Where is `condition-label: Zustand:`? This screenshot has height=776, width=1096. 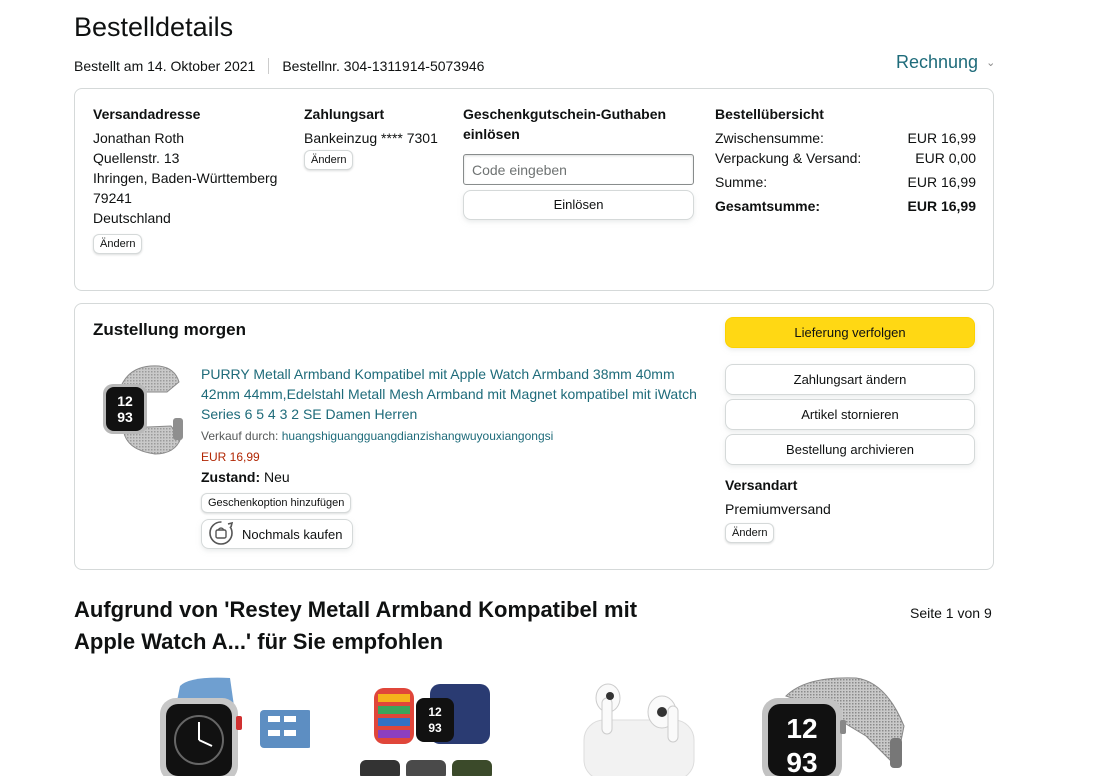
condition-label: Zustand: is located at coordinates (231, 477).